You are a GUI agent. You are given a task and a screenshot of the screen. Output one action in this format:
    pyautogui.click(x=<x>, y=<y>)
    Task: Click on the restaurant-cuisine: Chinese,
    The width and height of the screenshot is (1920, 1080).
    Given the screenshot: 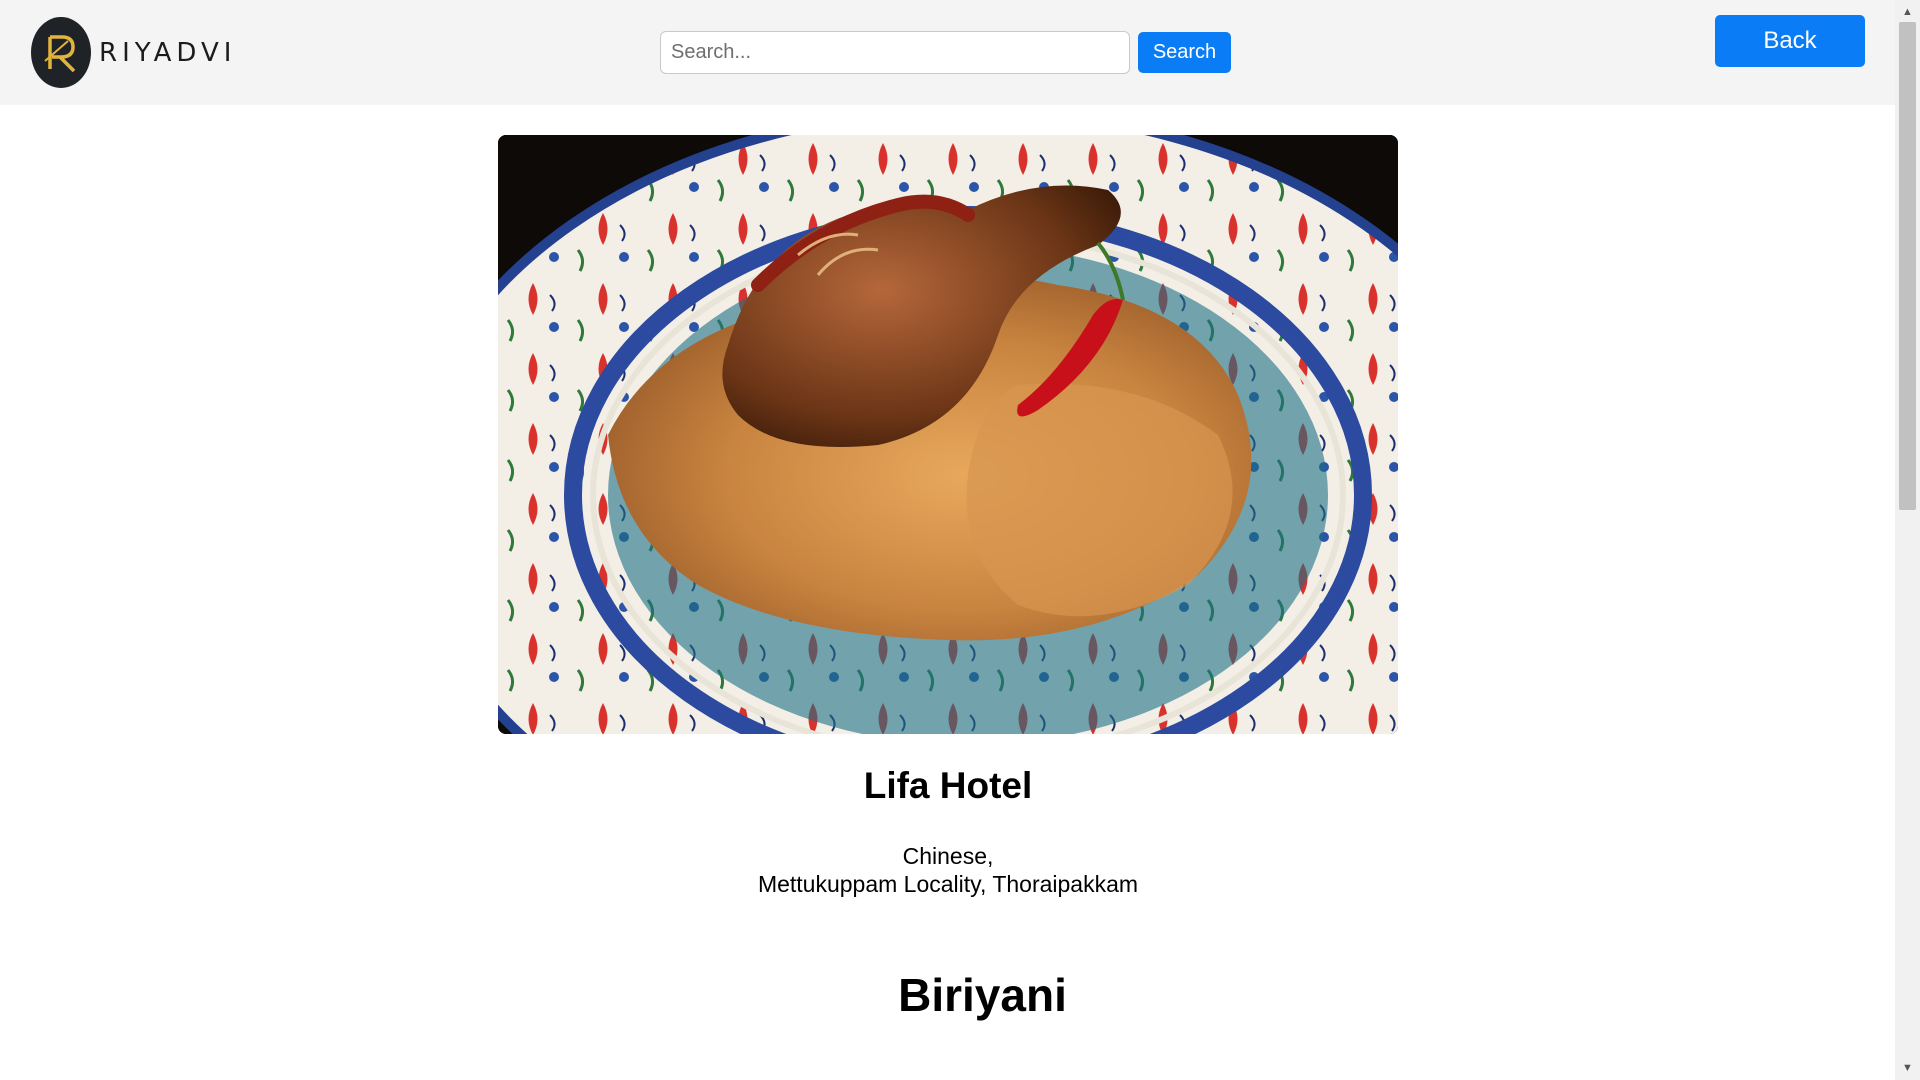 What is the action you would take?
    pyautogui.click(x=948, y=856)
    